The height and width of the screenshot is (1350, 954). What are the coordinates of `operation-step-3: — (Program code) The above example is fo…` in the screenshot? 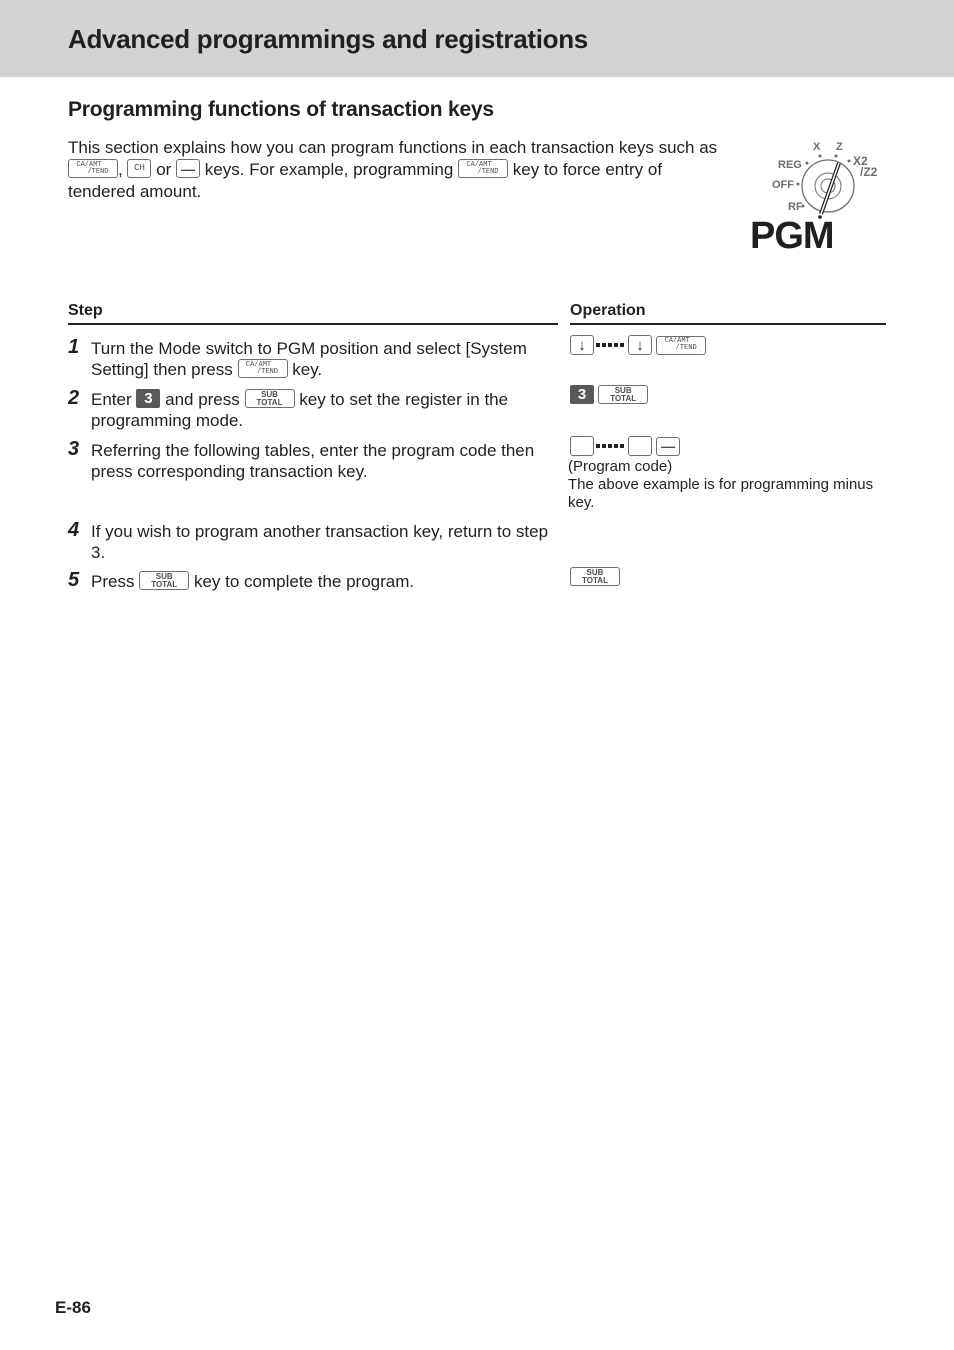 It's located at (729, 474).